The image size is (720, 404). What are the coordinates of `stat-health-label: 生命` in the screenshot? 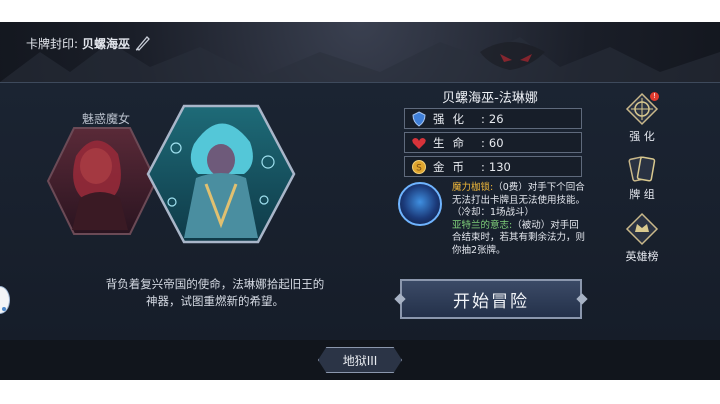 It's located at (452, 142).